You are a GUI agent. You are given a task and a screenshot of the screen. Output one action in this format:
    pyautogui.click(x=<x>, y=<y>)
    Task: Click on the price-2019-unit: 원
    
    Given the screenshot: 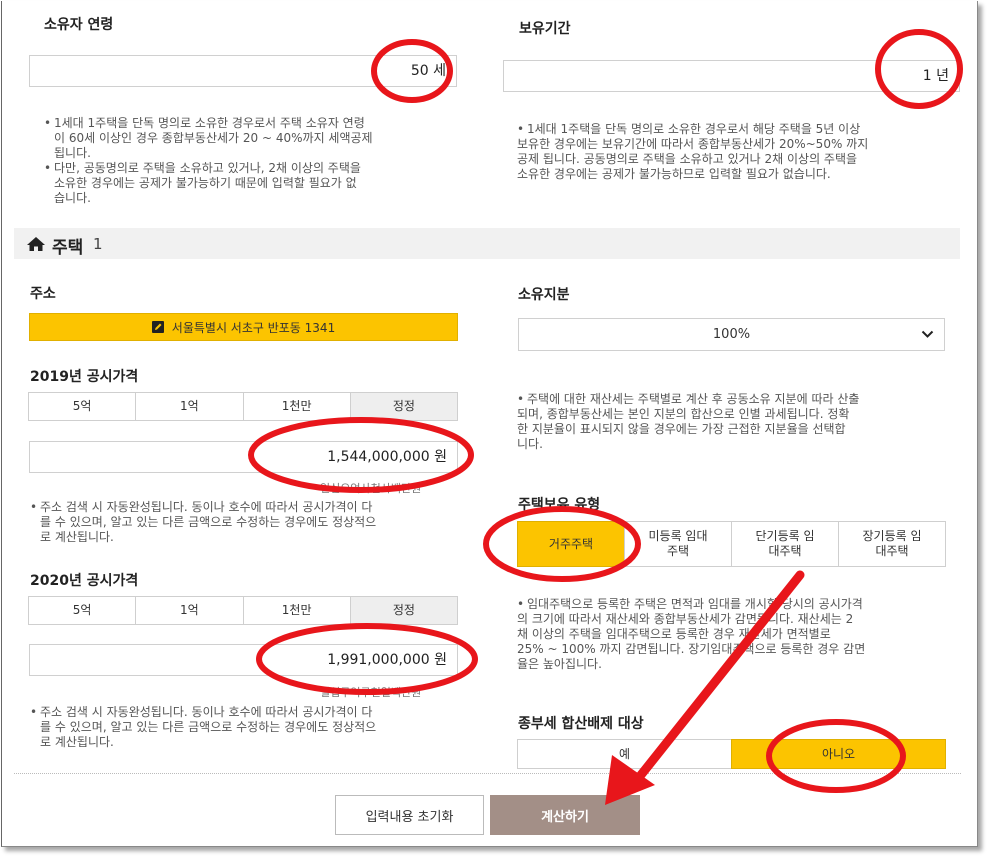 What is the action you would take?
    pyautogui.click(x=440, y=457)
    